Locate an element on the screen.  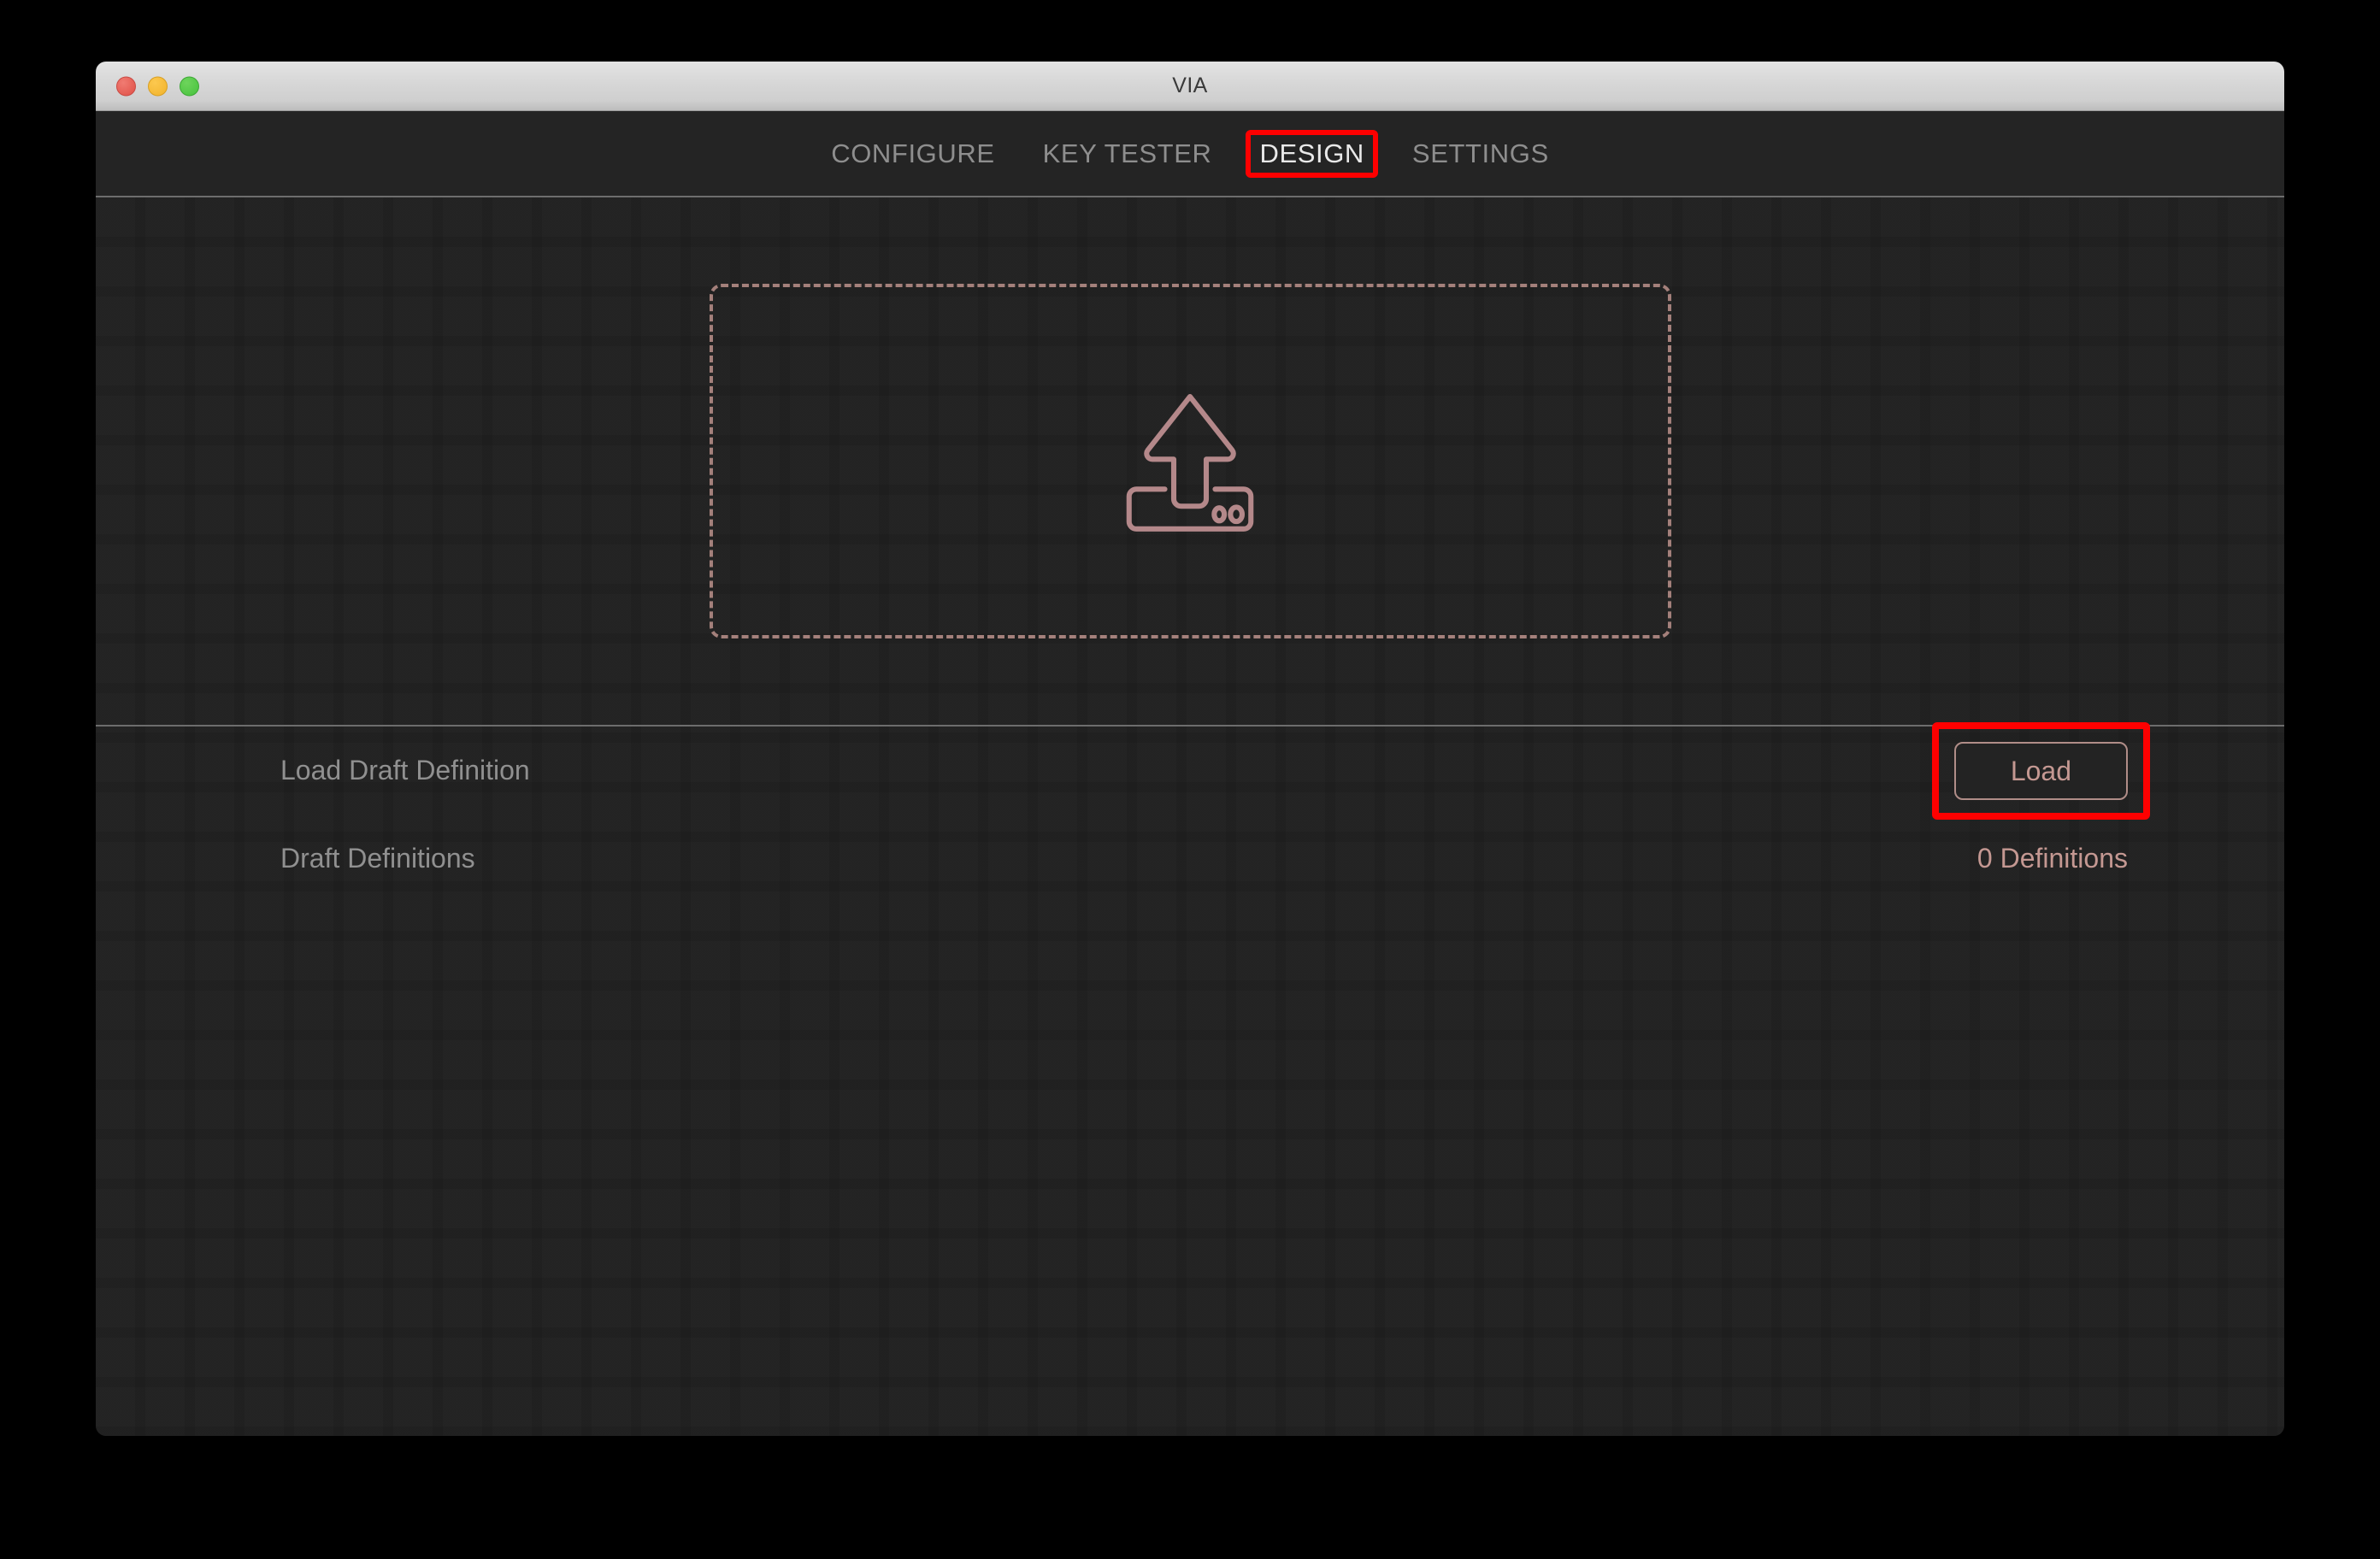
row-draft-definitions: Draft Definitions 0 Definitions is located at coordinates (1190, 859).